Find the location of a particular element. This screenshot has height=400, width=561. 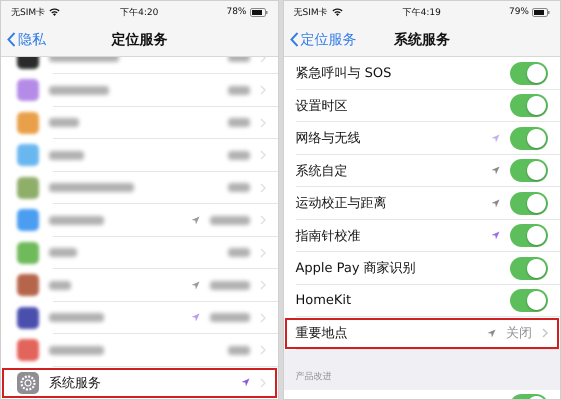

section-header: 产品改进 is located at coordinates (314, 376).